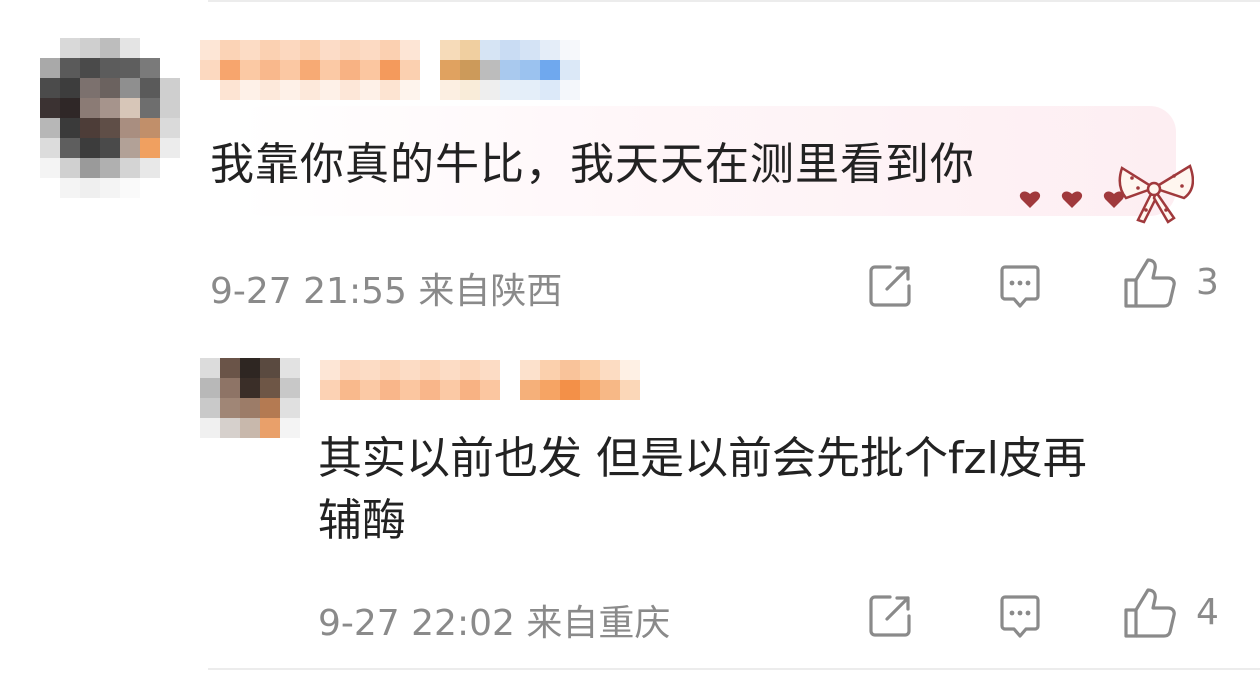  Describe the element at coordinates (778, 490) in the screenshot. I see `reply-text: 其实以前也发 但是以前会先批个fzl皮再 辅酶` at that location.